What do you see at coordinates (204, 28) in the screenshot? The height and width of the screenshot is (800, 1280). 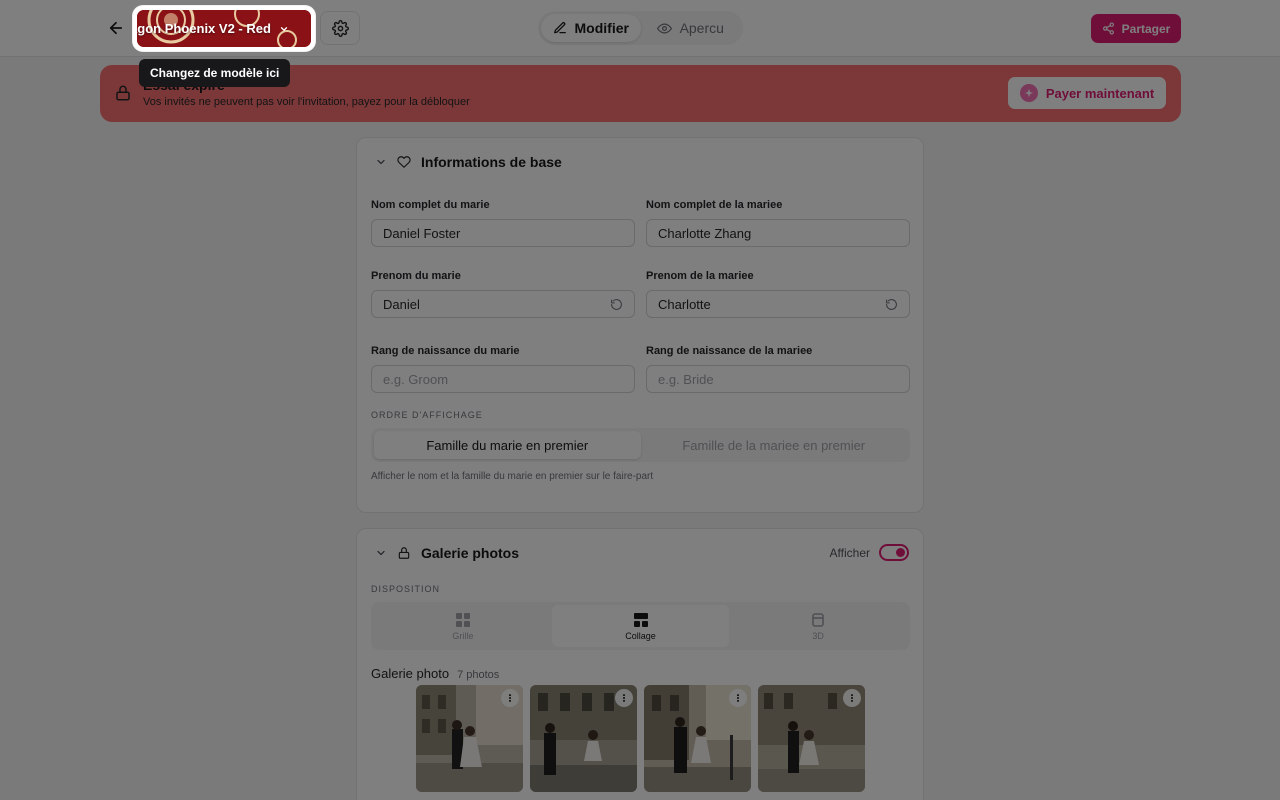 I see `template-name: ragon Phoenix V2 - Red` at bounding box center [204, 28].